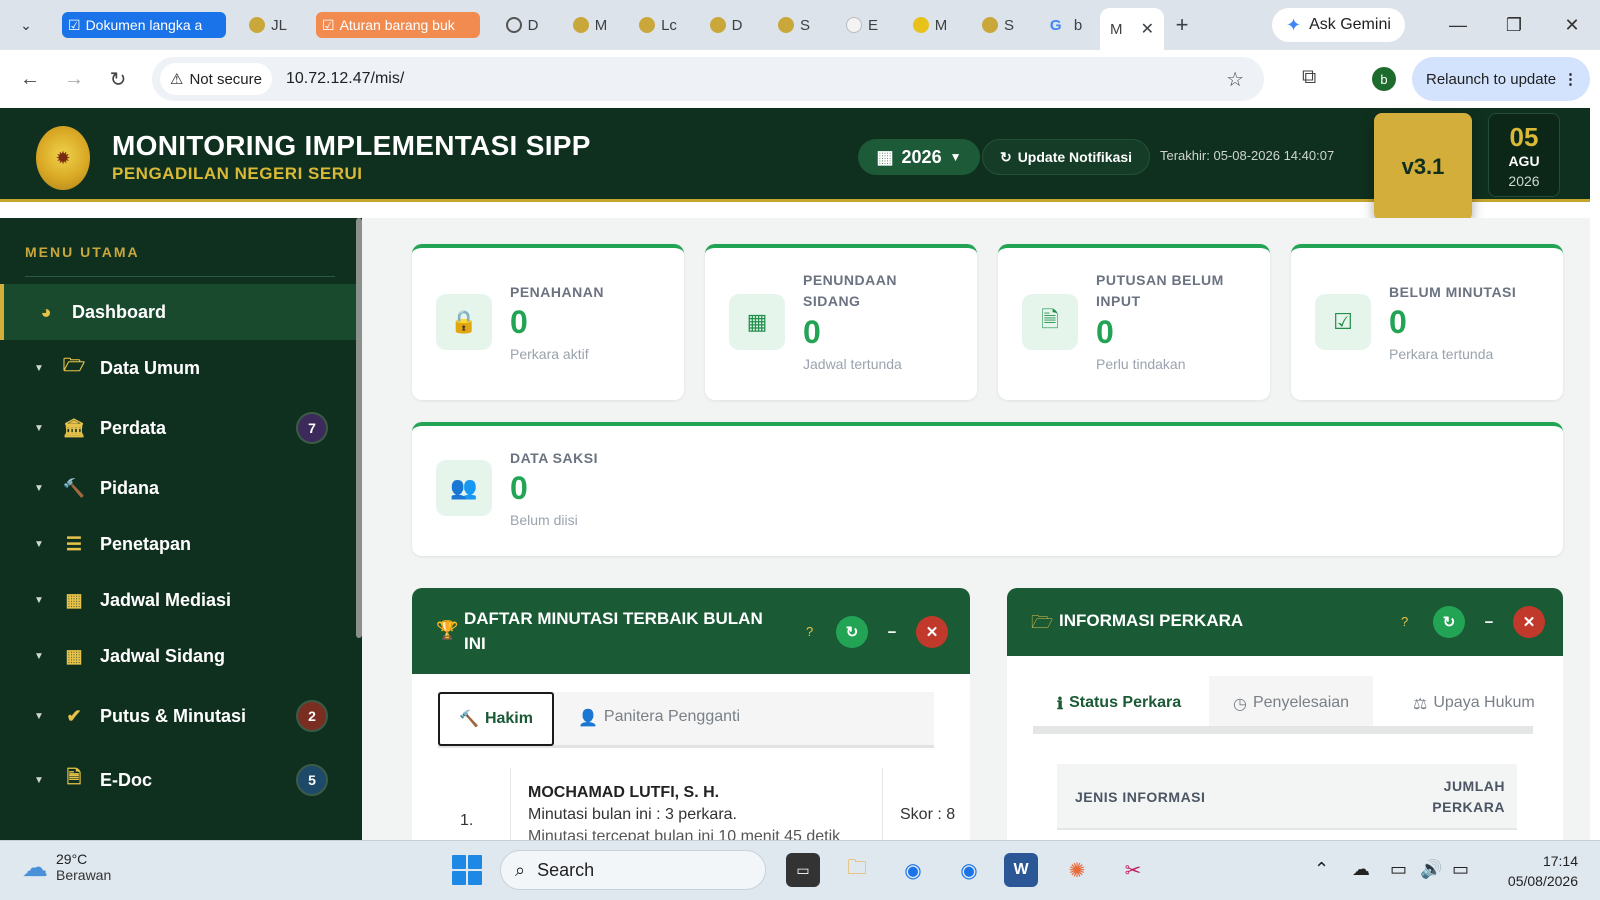 This screenshot has width=1600, height=900. What do you see at coordinates (794, 25) in the screenshot?
I see `tab-8: S` at bounding box center [794, 25].